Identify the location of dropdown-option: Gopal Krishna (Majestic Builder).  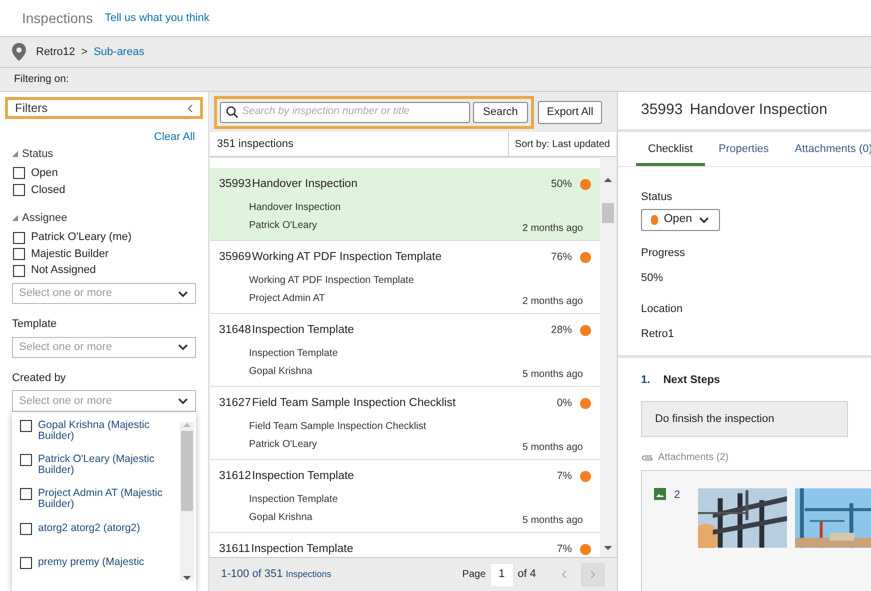
(98, 437).